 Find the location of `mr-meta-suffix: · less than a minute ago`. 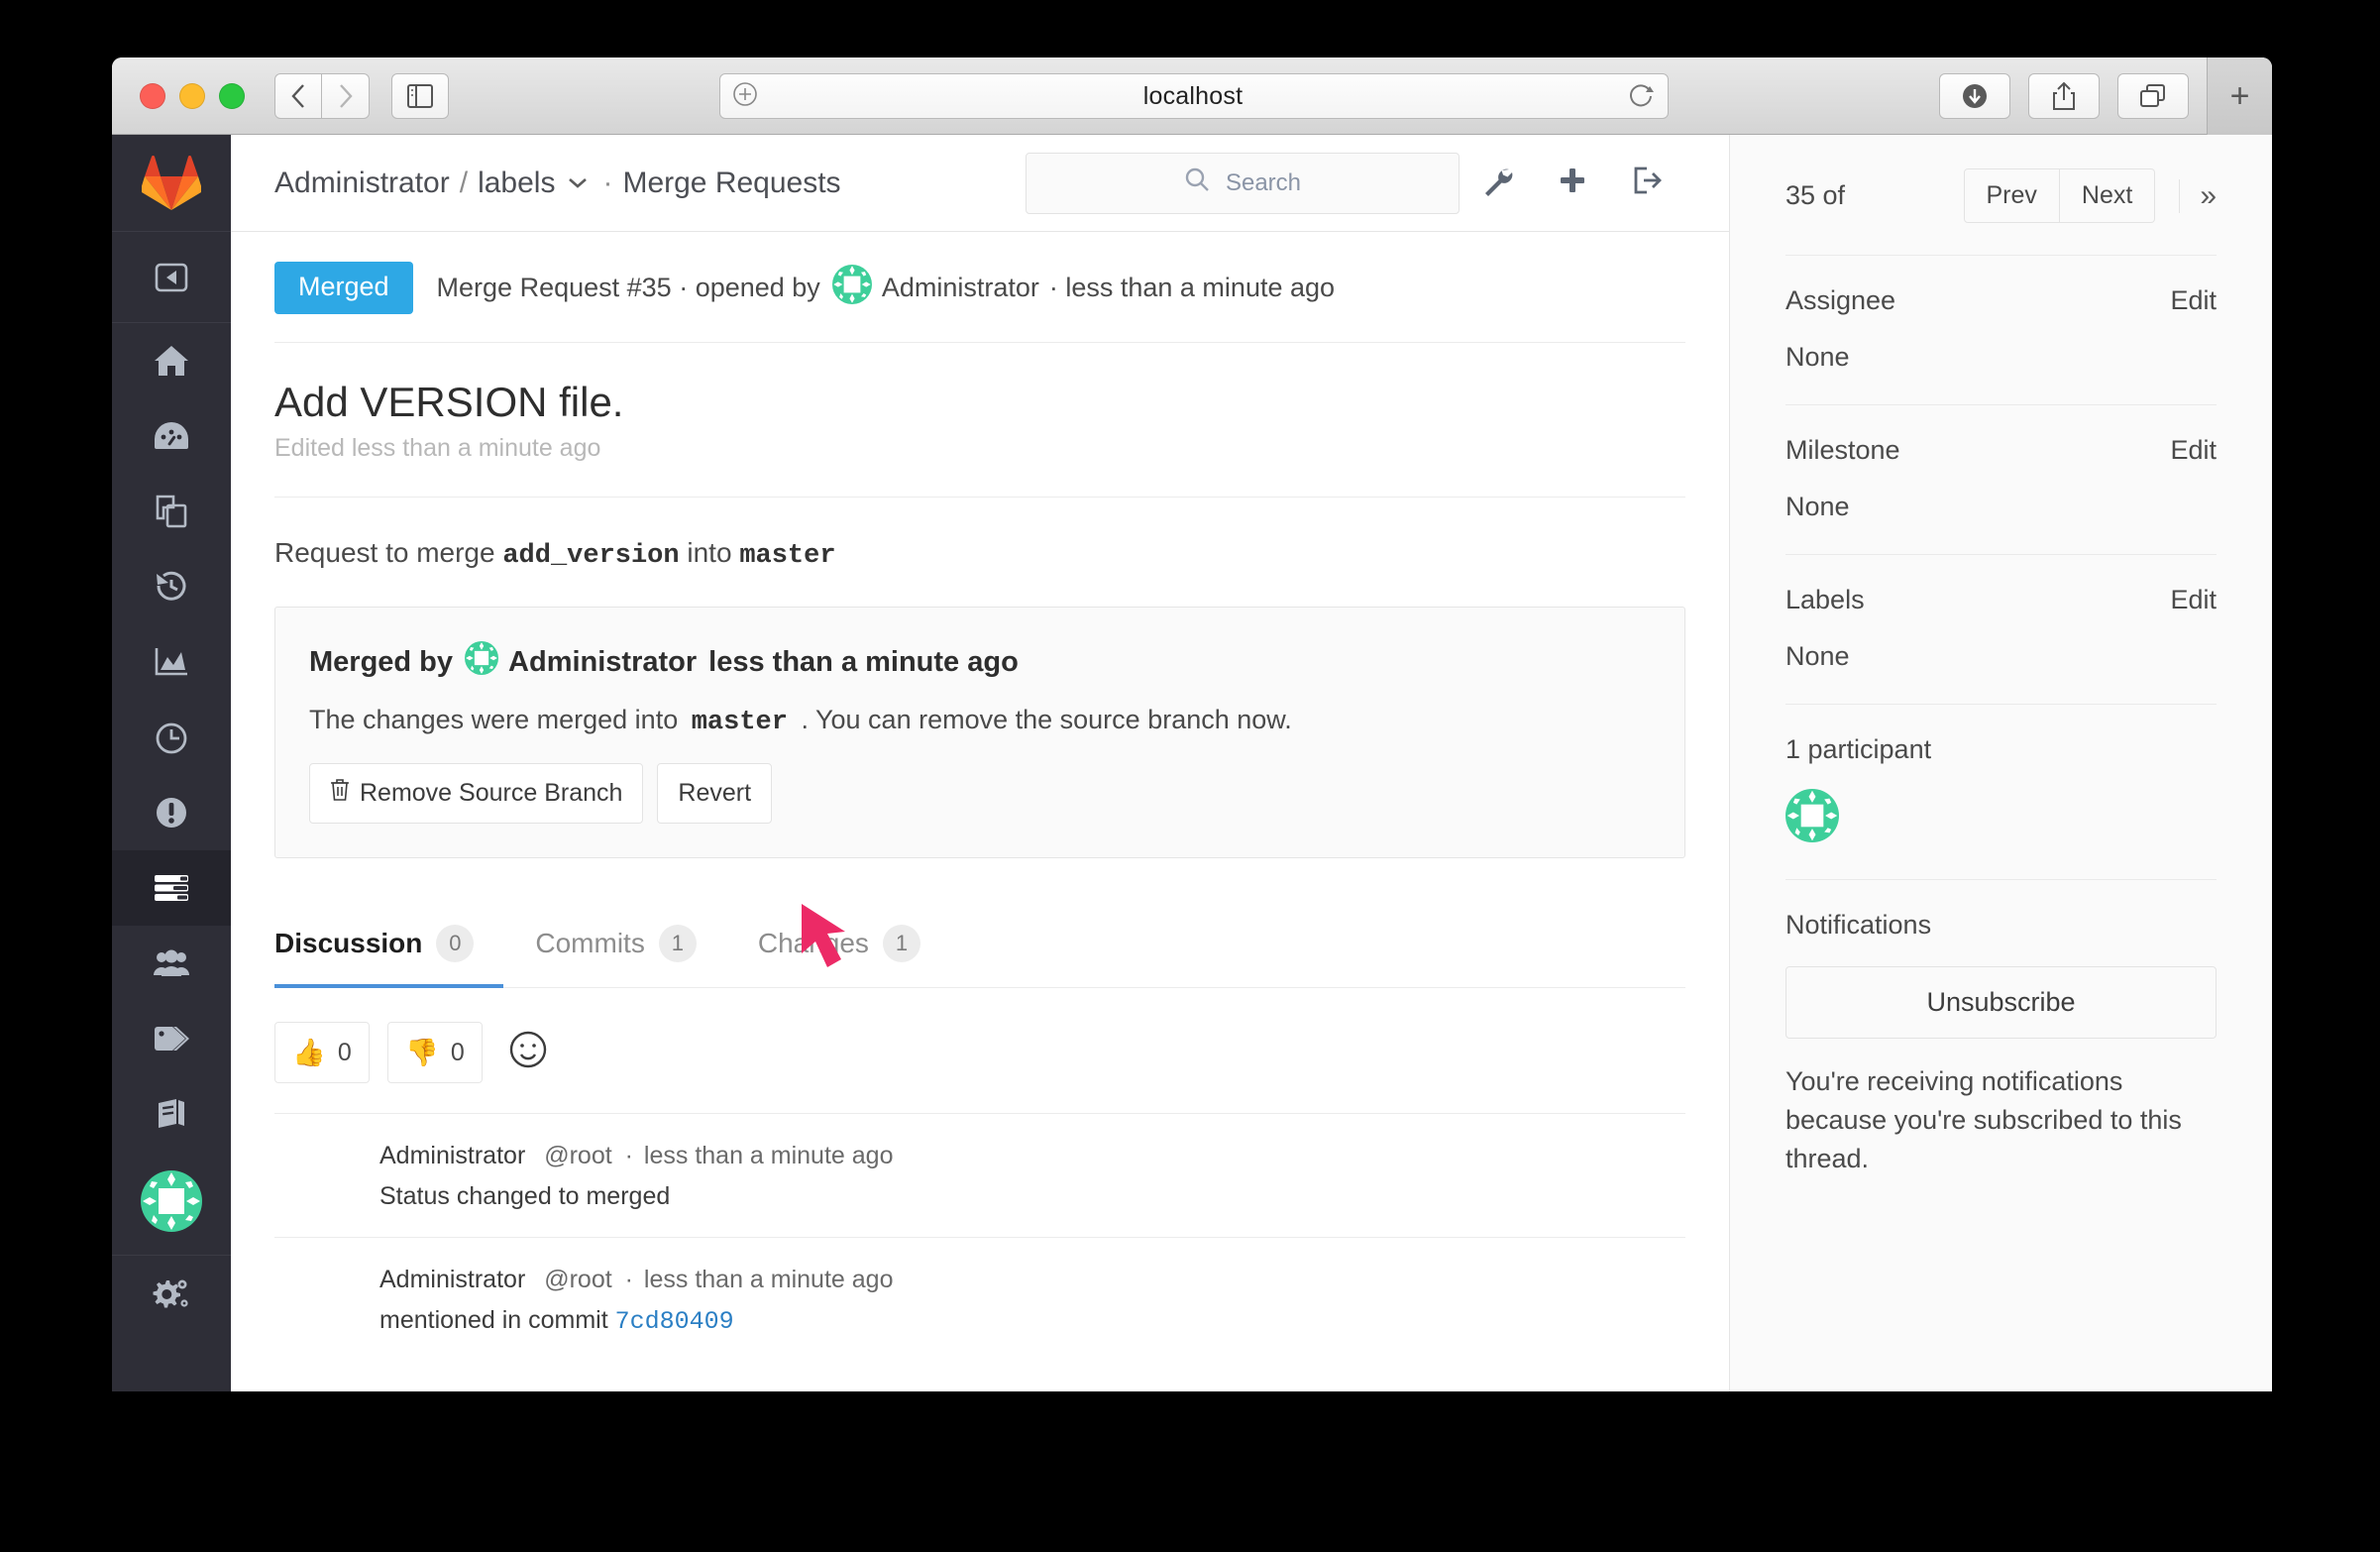

mr-meta-suffix: · less than a minute ago is located at coordinates (1192, 287).